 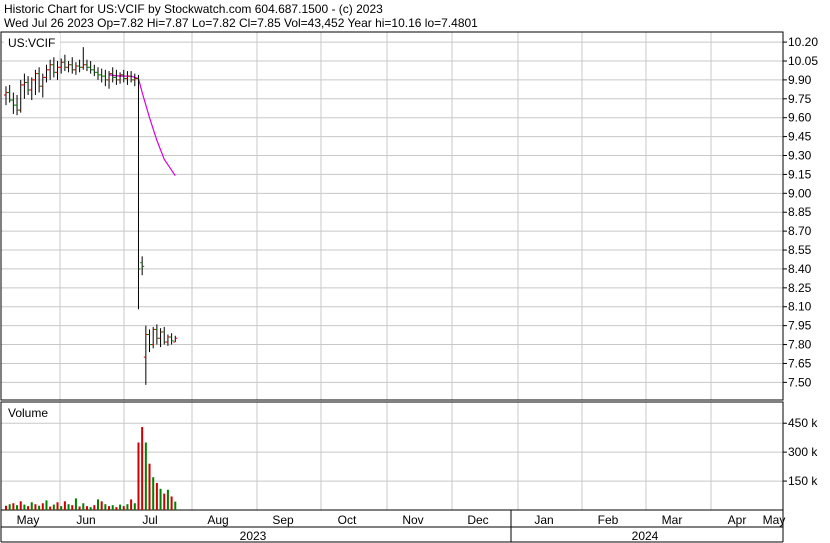 I want to click on year-label-2024: 2024, so click(x=645, y=536).